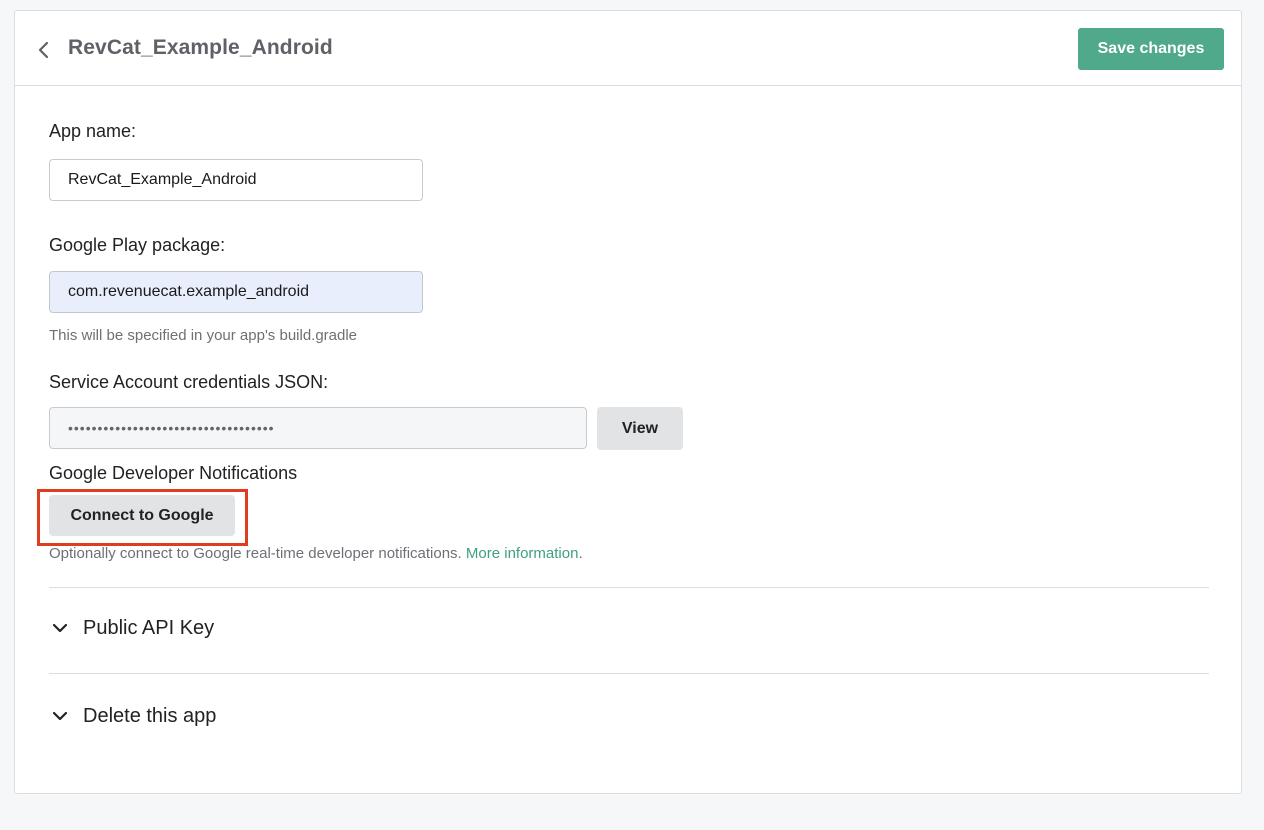  I want to click on public-api-key-label: Public API Key, so click(149, 628).